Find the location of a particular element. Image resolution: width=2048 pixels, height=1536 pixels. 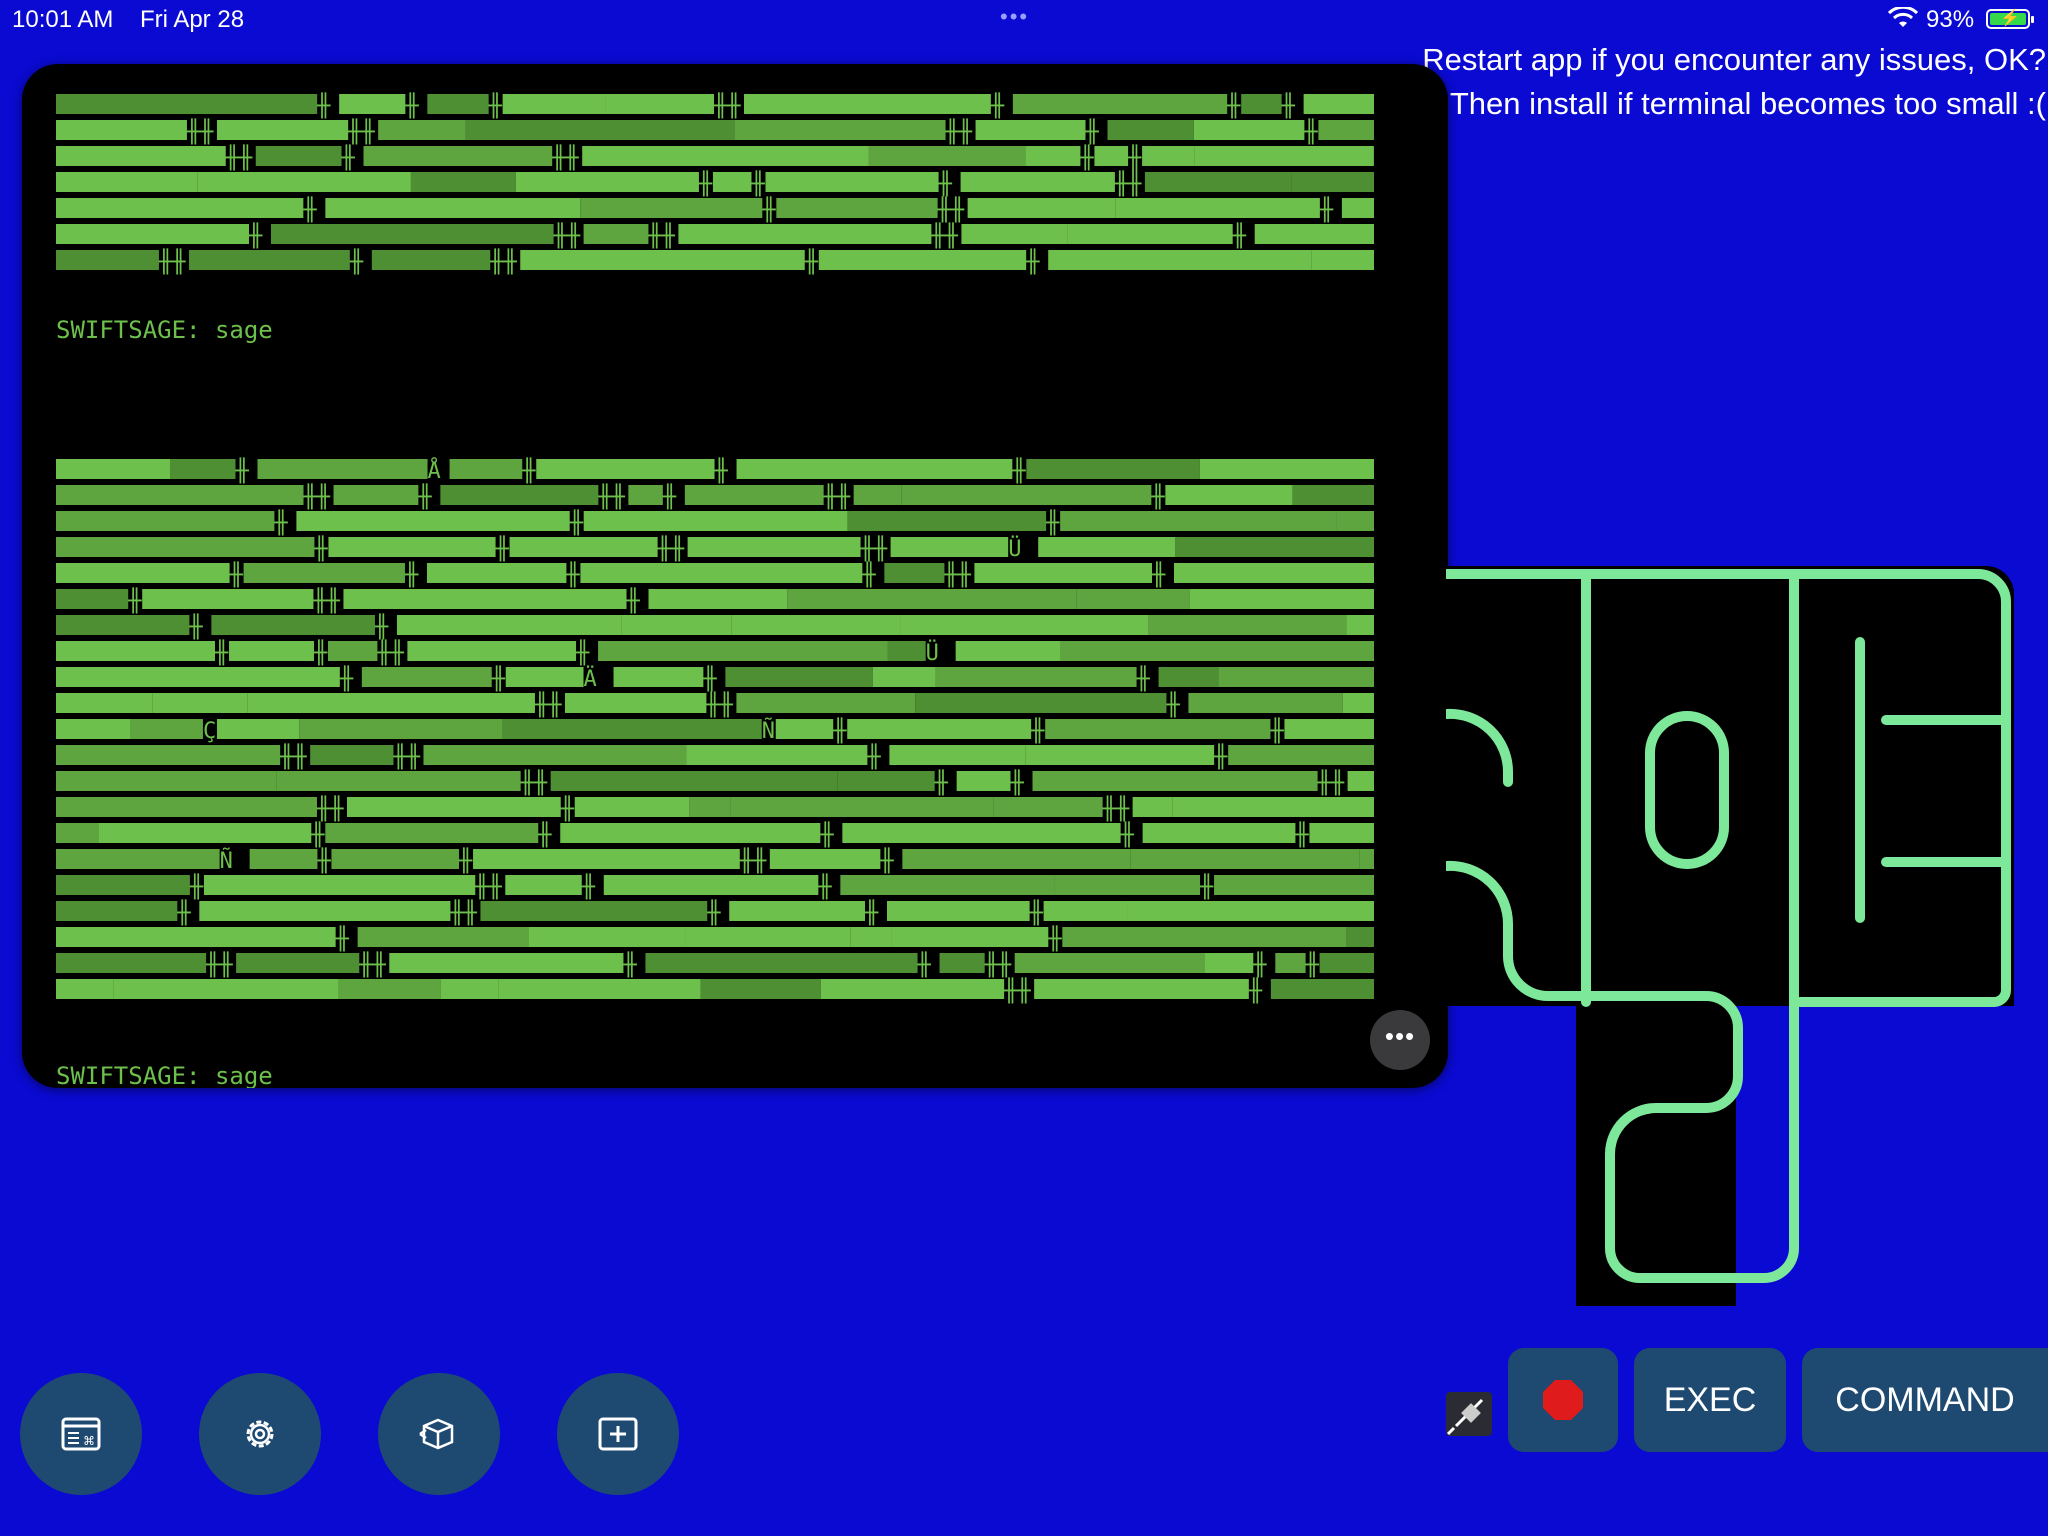

more-options-button: ••• is located at coordinates (1400, 1040).